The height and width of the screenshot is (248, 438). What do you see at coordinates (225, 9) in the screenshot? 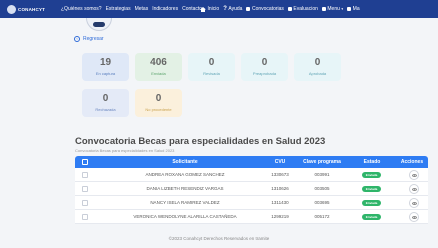
I see `help-icon: ?` at bounding box center [225, 9].